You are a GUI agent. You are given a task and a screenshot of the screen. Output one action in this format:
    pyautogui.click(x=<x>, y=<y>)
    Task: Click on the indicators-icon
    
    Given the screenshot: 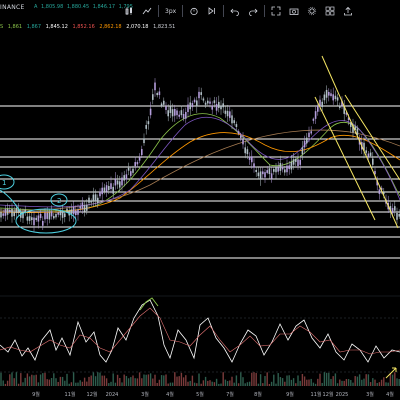 What is the action you would take?
    pyautogui.click(x=147, y=11)
    